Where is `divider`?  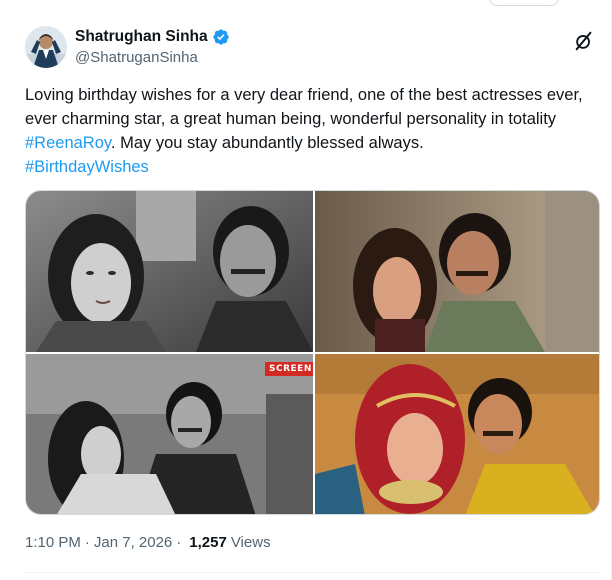 divider is located at coordinates (312, 572).